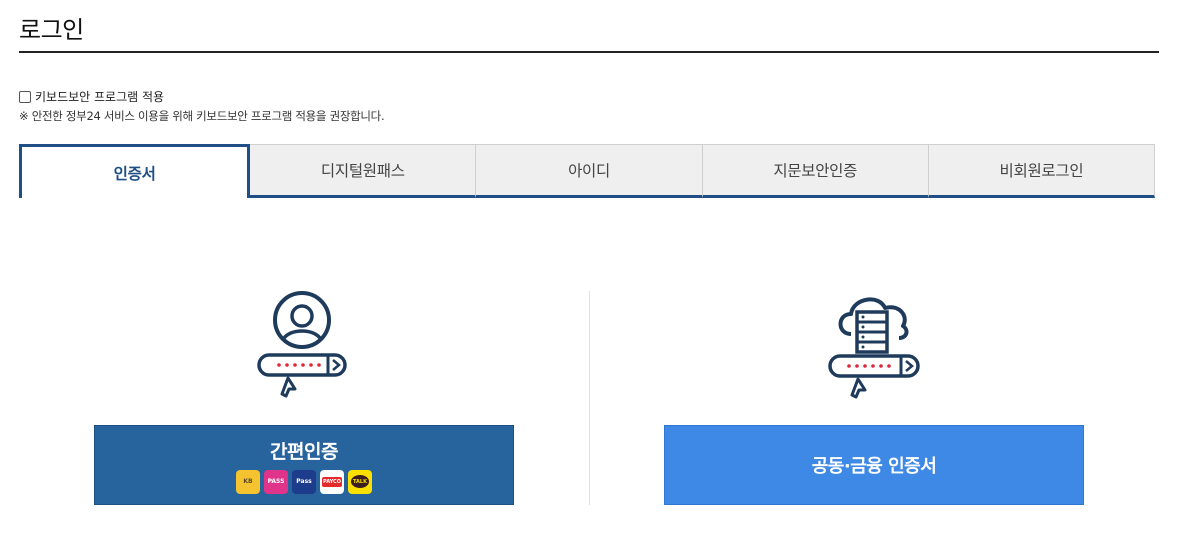  I want to click on keyboard-security-option: 키보드보안 프로그램 적용, so click(91, 96).